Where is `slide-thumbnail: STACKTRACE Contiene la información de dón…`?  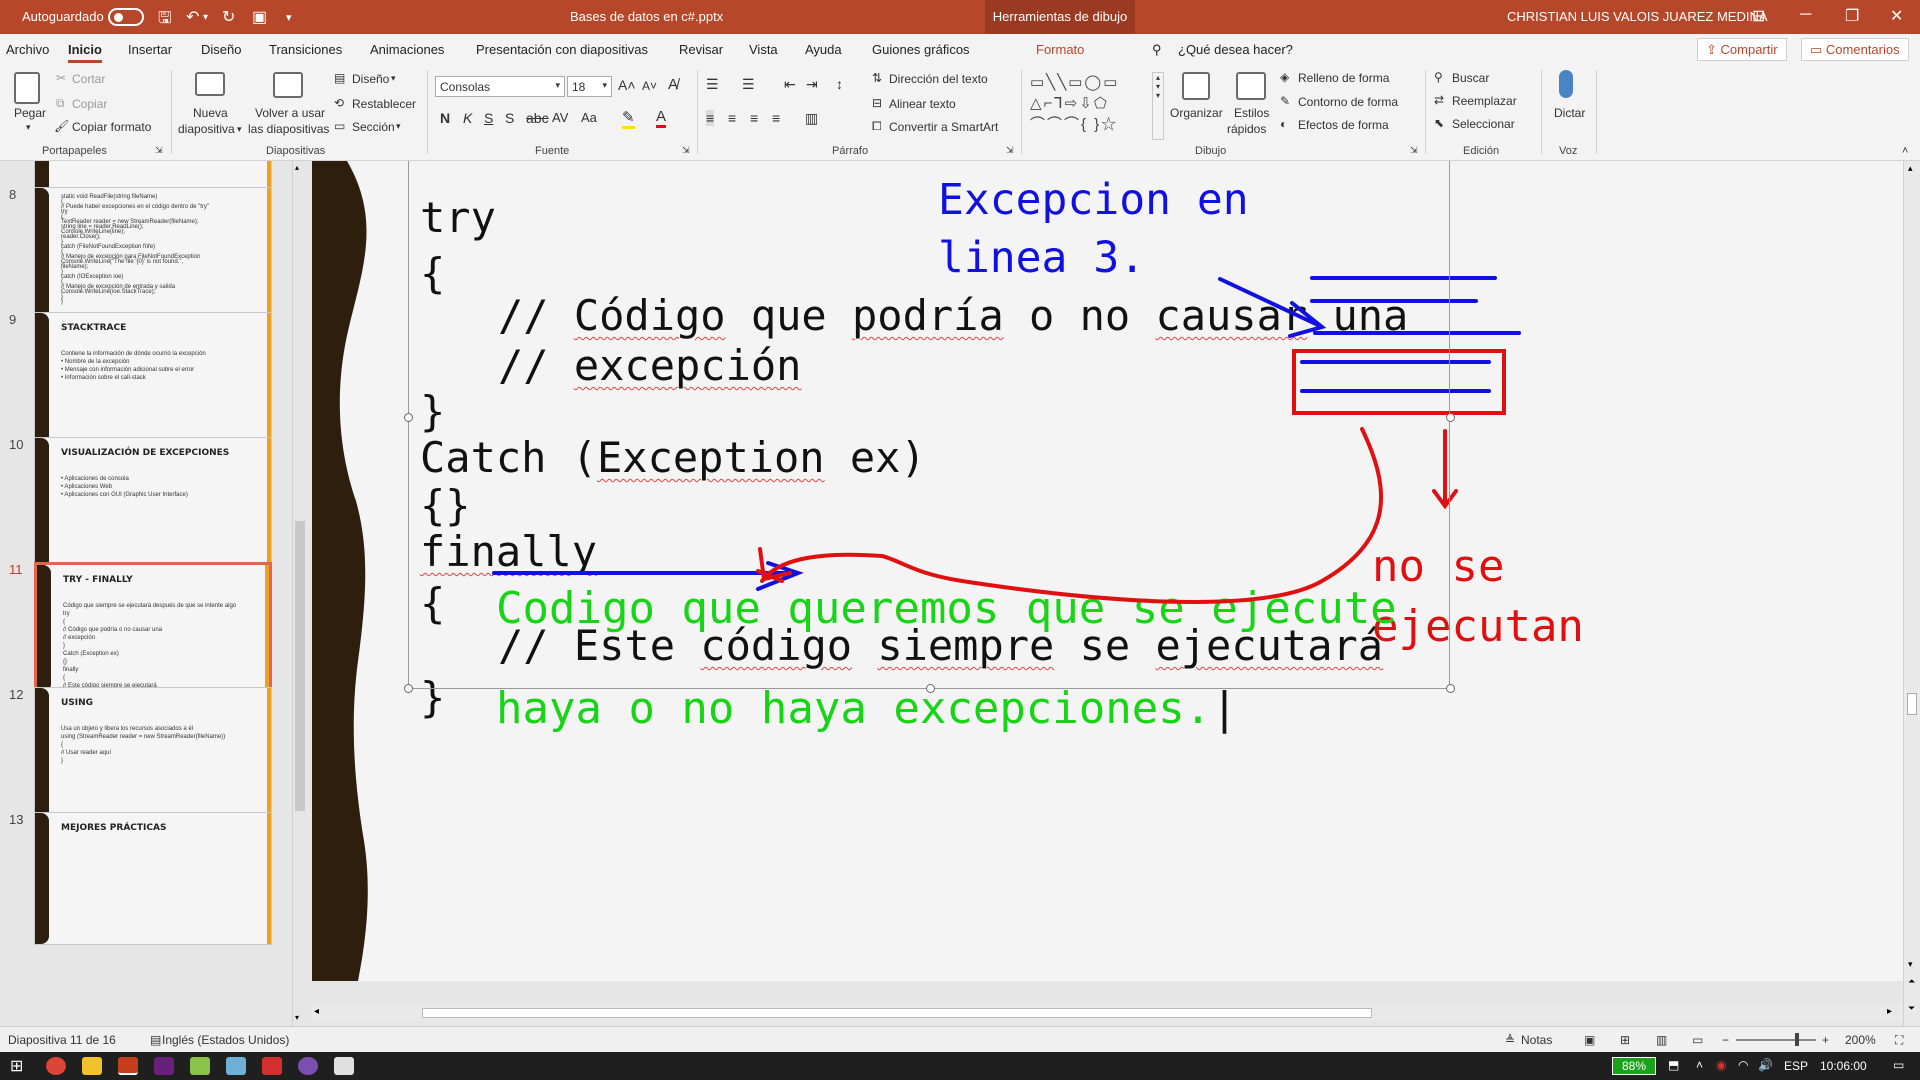 slide-thumbnail: STACKTRACE Contiene la información de dón… is located at coordinates (153, 378).